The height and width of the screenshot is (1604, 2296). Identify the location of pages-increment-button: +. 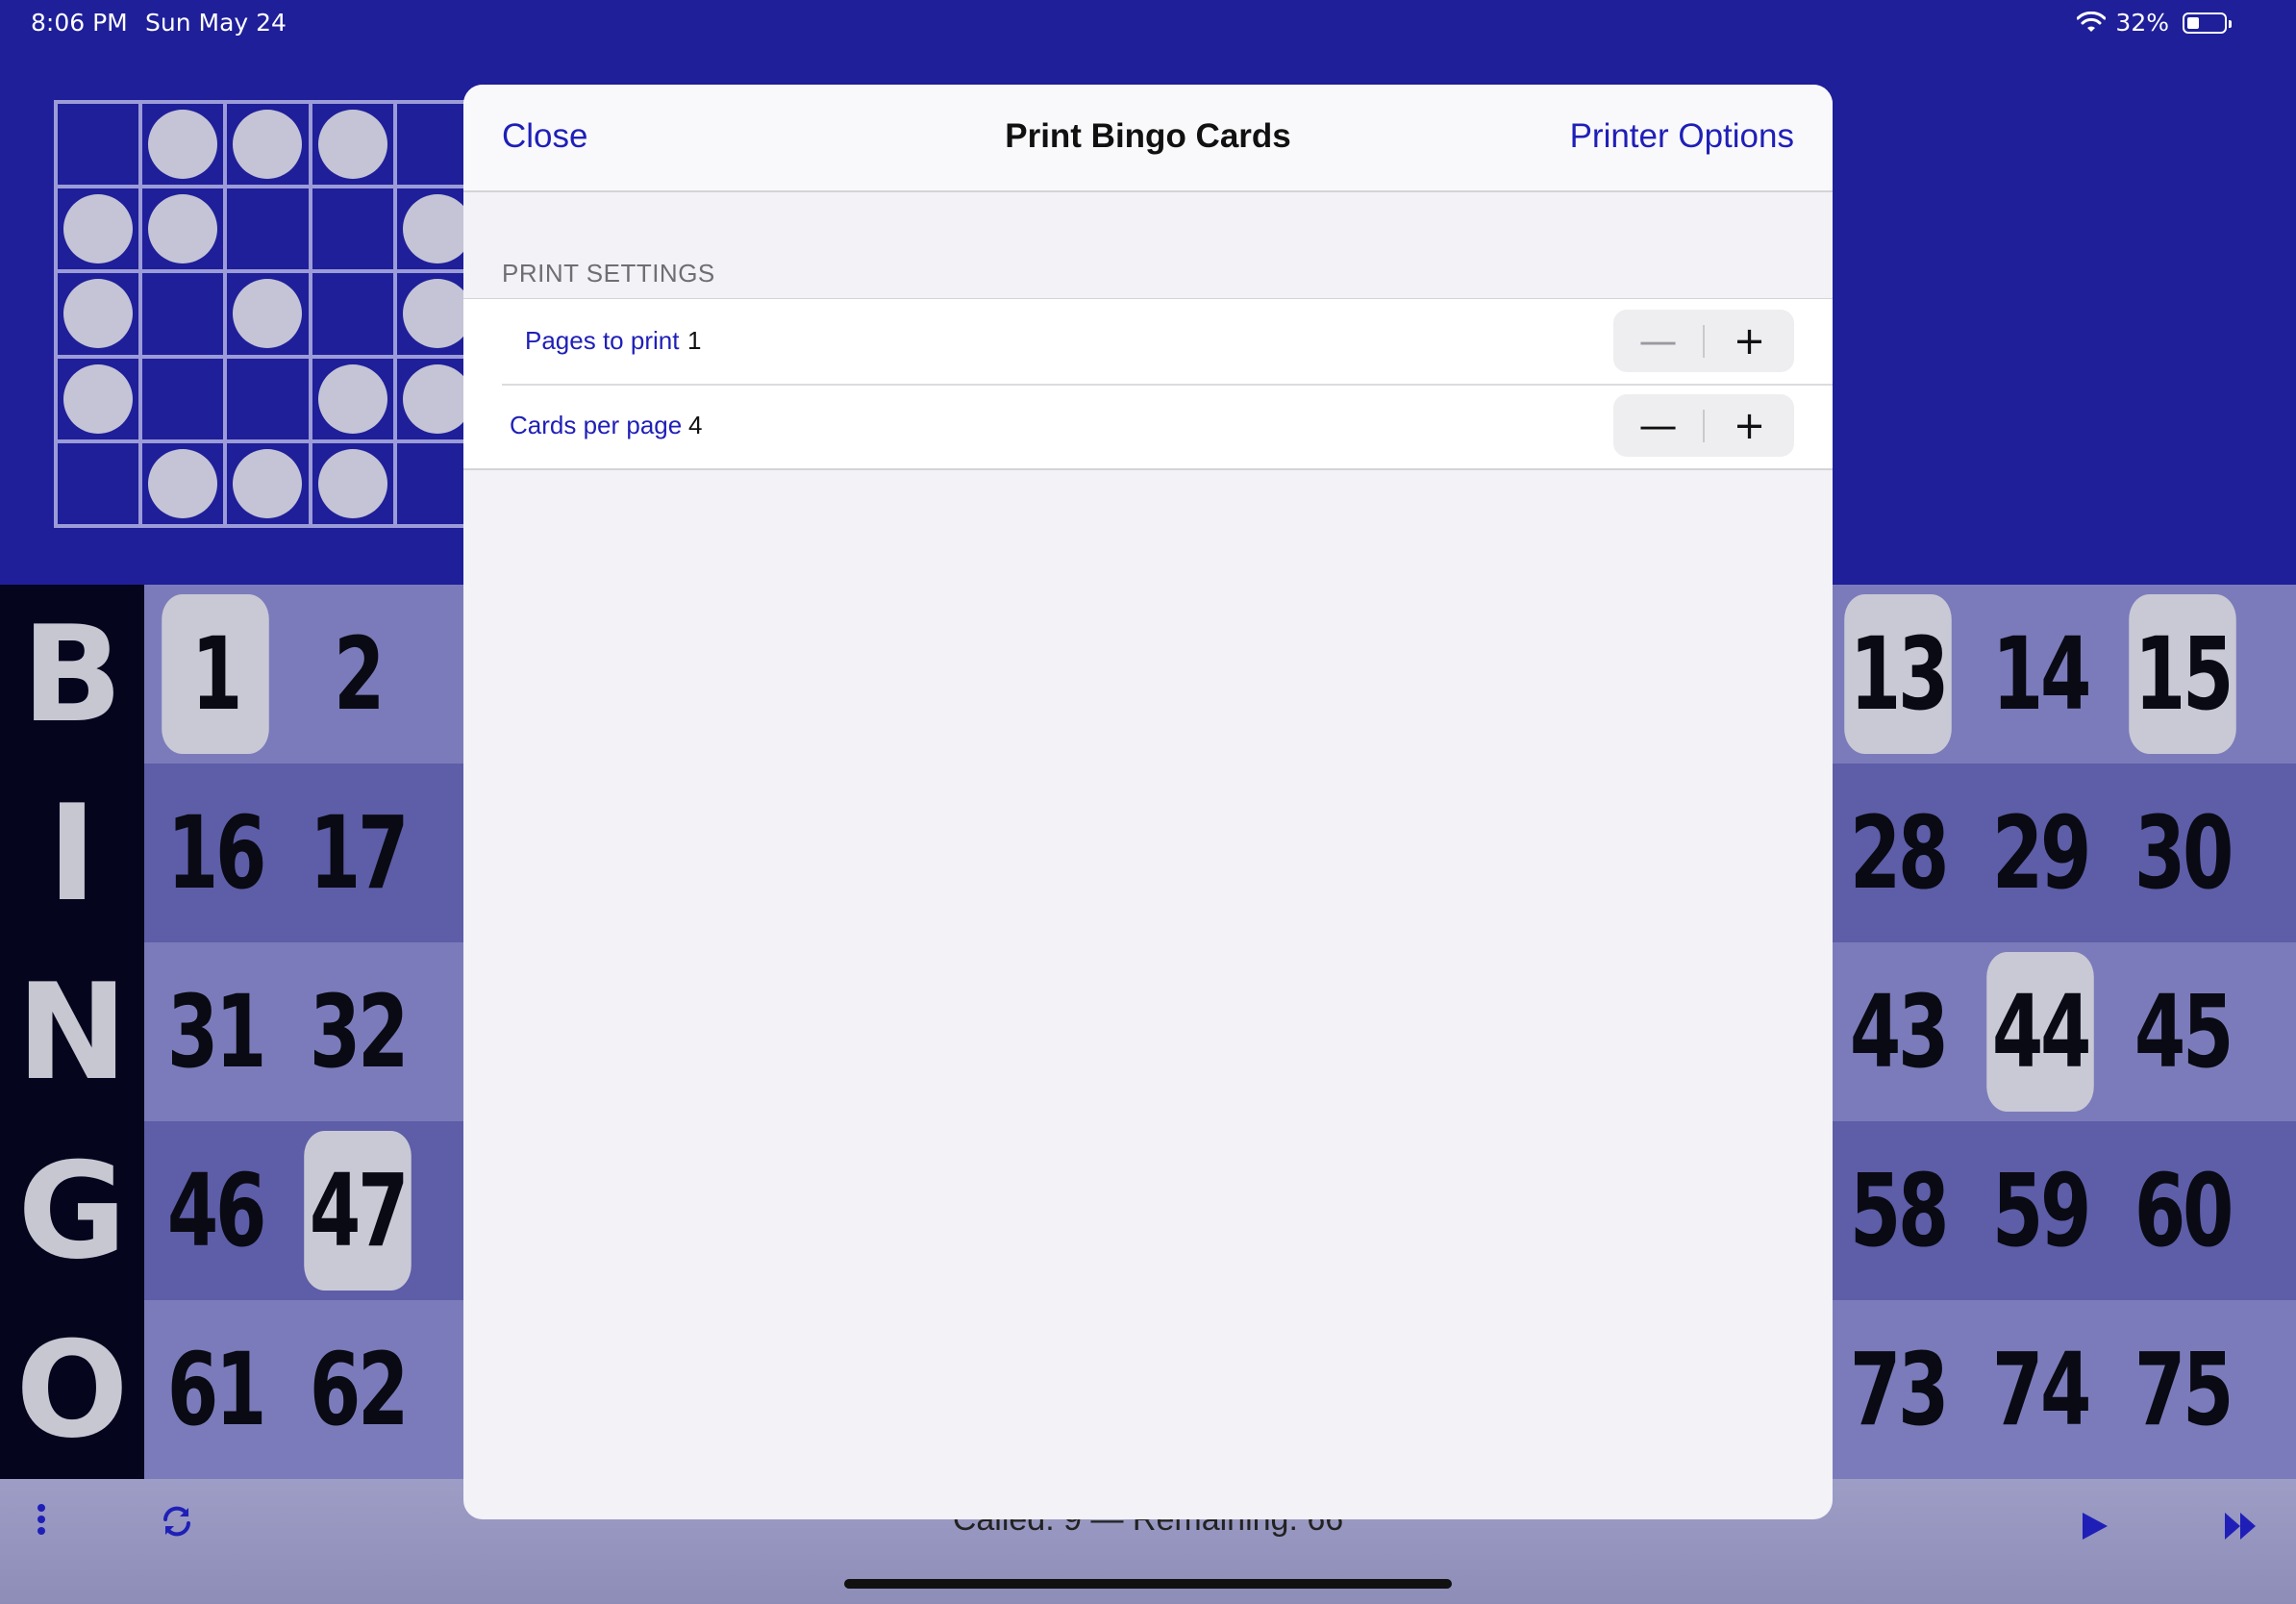
(1749, 341).